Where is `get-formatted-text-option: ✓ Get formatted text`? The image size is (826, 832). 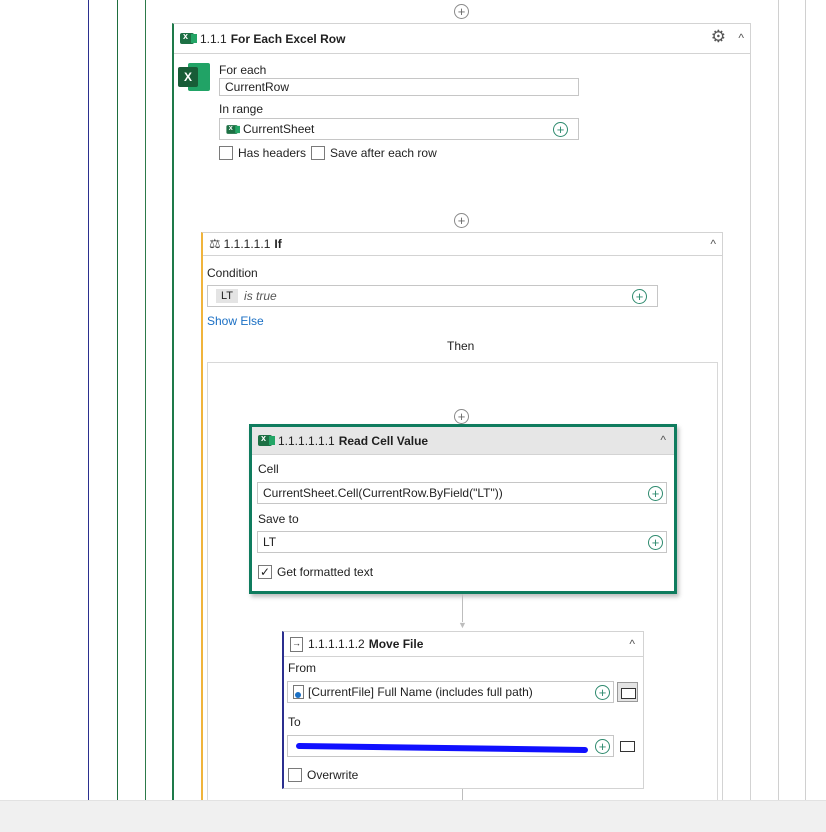 get-formatted-text-option: ✓ Get formatted text is located at coordinates (315, 572).